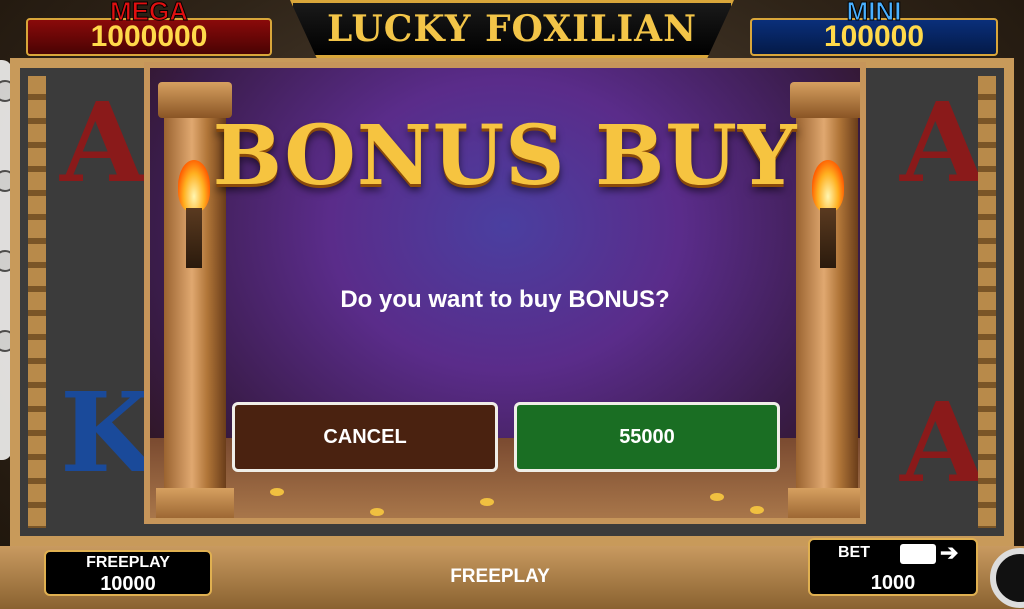  Describe the element at coordinates (128, 562) in the screenshot. I see `freeplay-label: FREEPLAY` at that location.